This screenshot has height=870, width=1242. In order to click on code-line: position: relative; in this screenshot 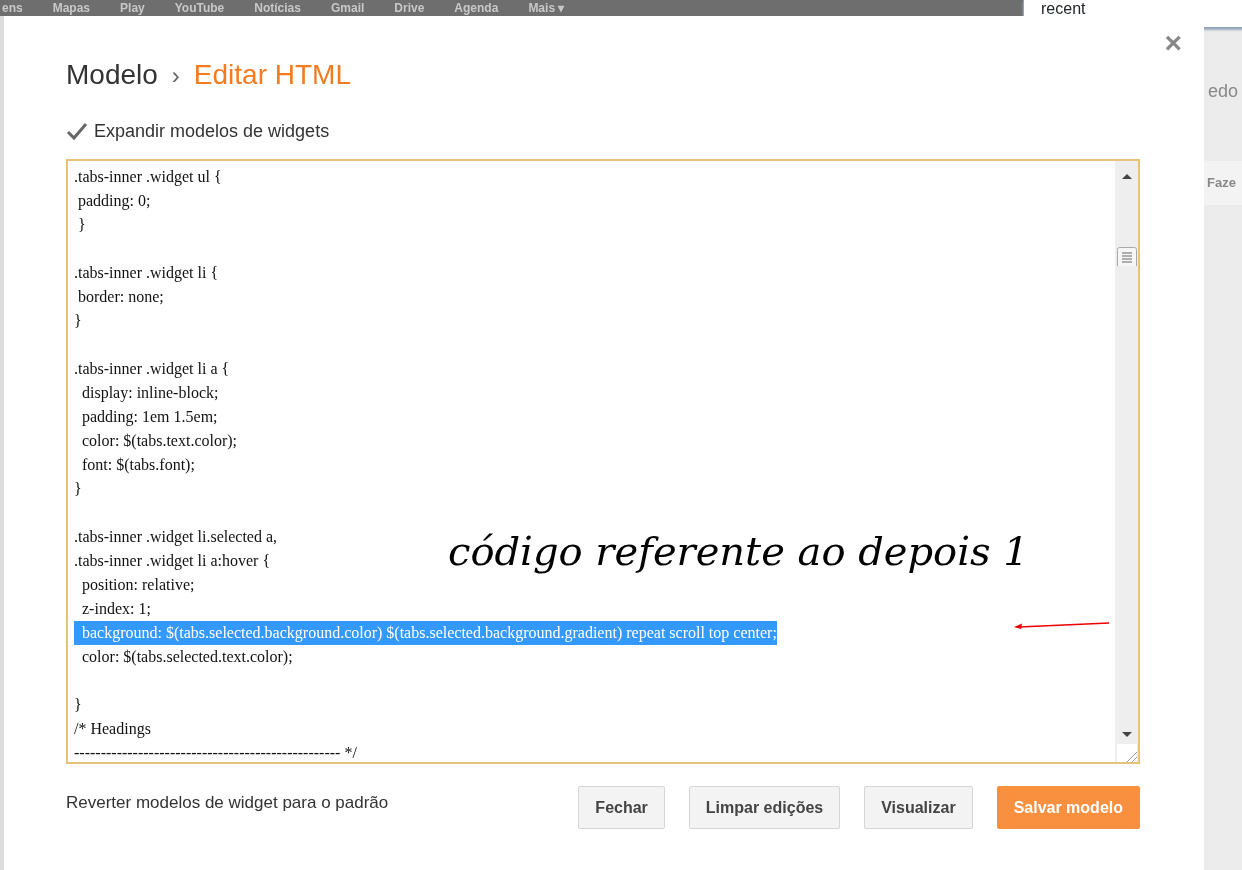, I will do `click(138, 585)`.